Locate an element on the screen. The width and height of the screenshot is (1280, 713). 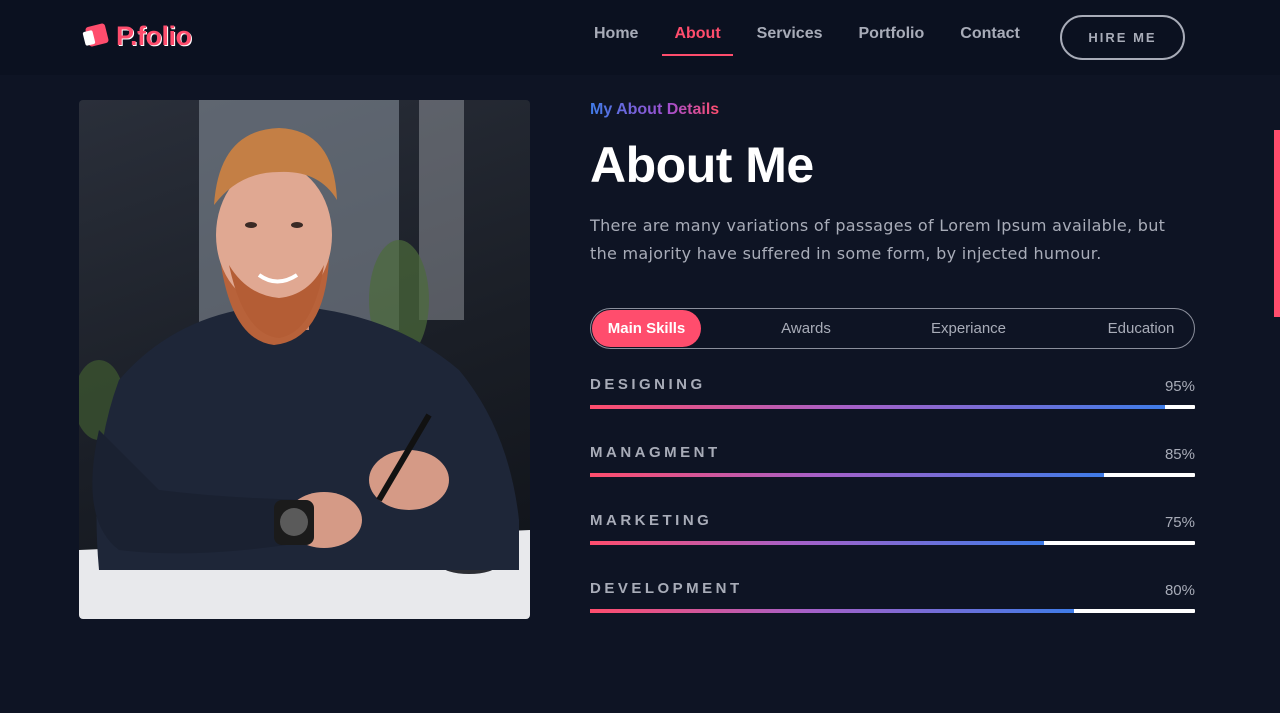
skill-development: DEVELOPMENT 80% is located at coordinates (892, 605).